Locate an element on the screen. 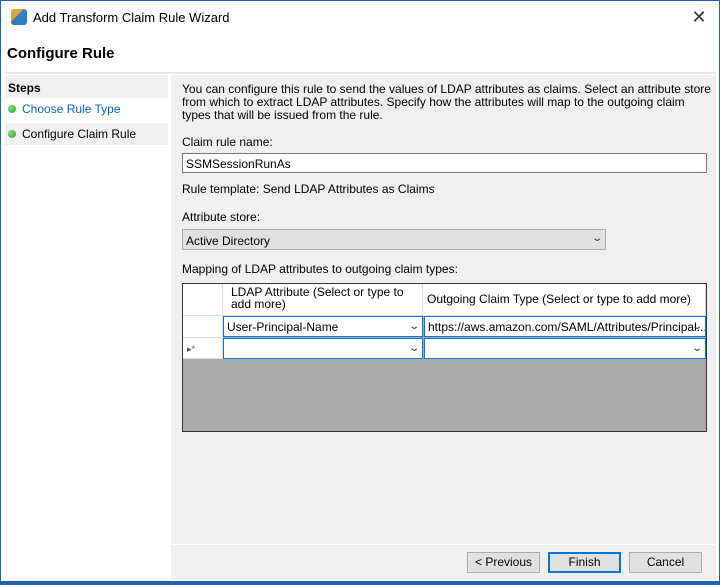 The height and width of the screenshot is (585, 720). new-row-header: ▸* is located at coordinates (203, 348).